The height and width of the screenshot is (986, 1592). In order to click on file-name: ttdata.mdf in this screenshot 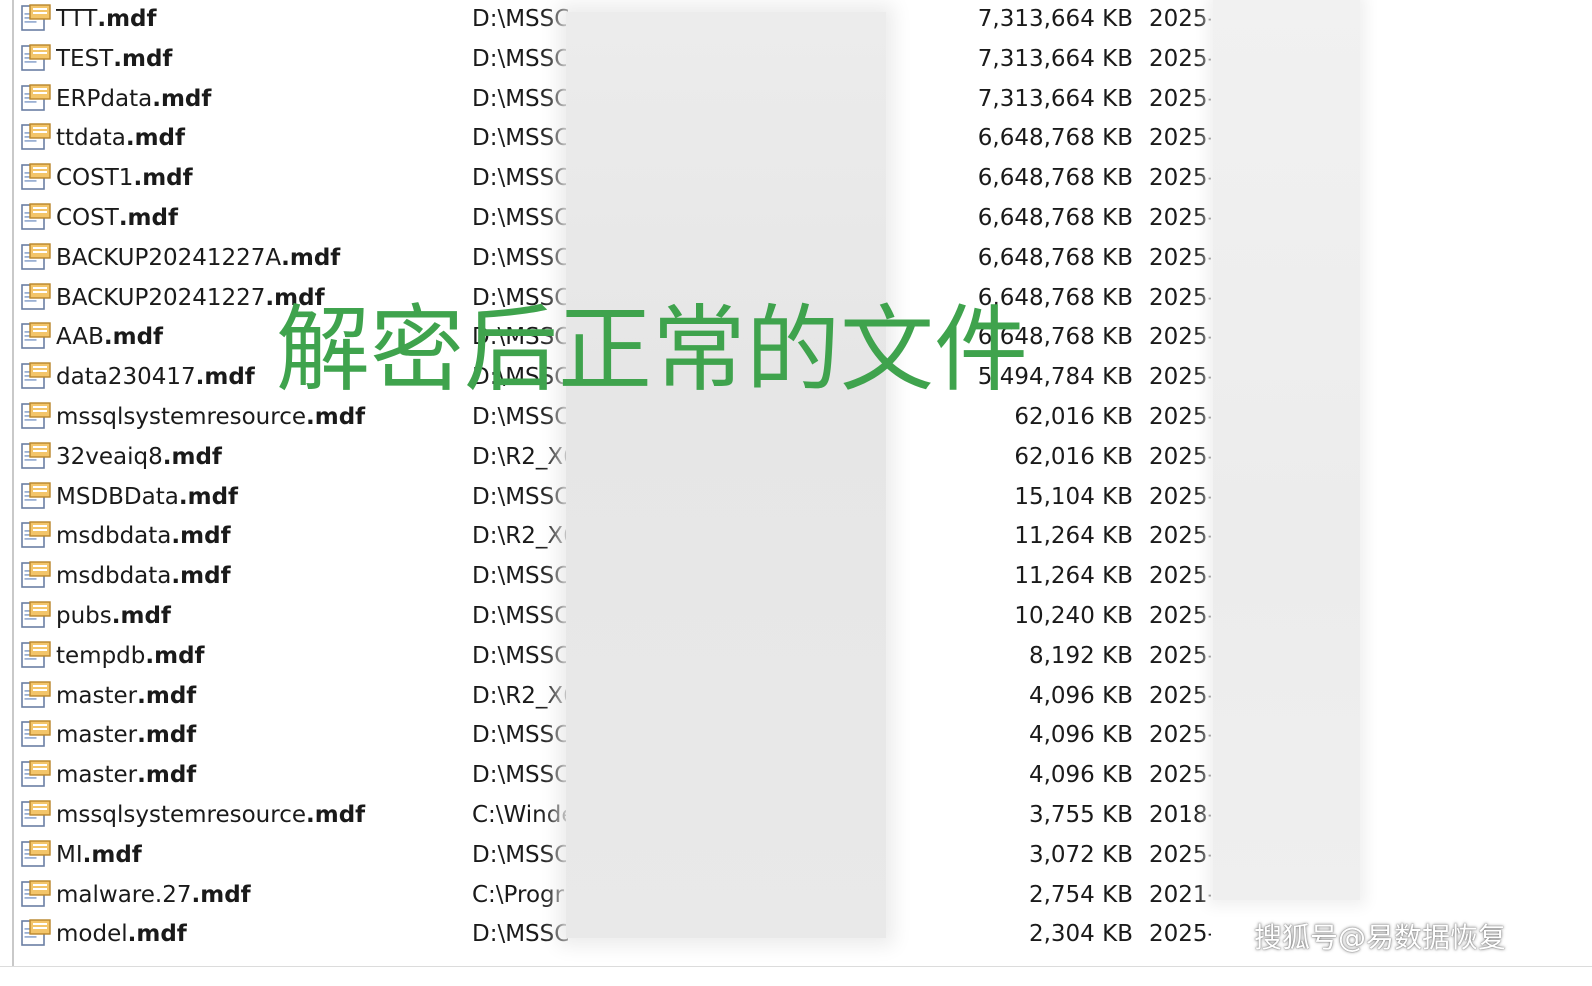, I will do `click(121, 138)`.